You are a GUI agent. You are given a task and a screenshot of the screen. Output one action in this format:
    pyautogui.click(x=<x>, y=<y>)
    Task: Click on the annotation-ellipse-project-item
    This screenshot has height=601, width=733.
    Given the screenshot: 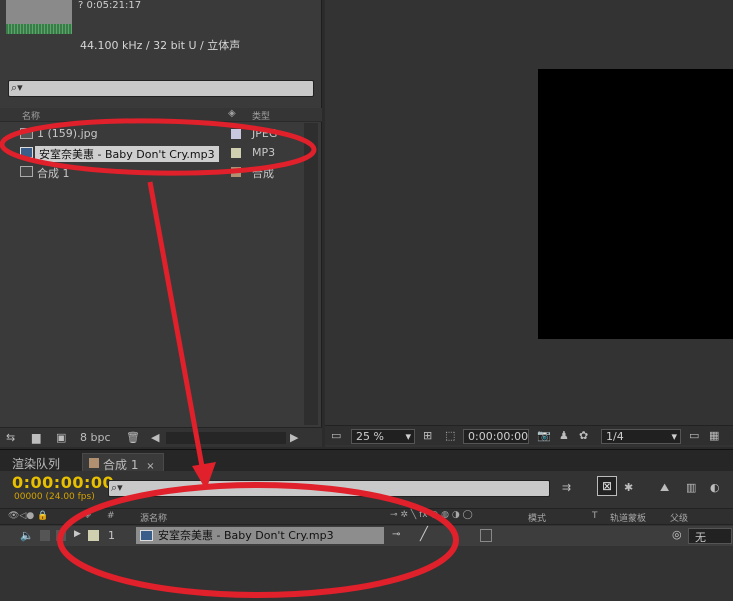 What is the action you would take?
    pyautogui.click(x=158, y=147)
    